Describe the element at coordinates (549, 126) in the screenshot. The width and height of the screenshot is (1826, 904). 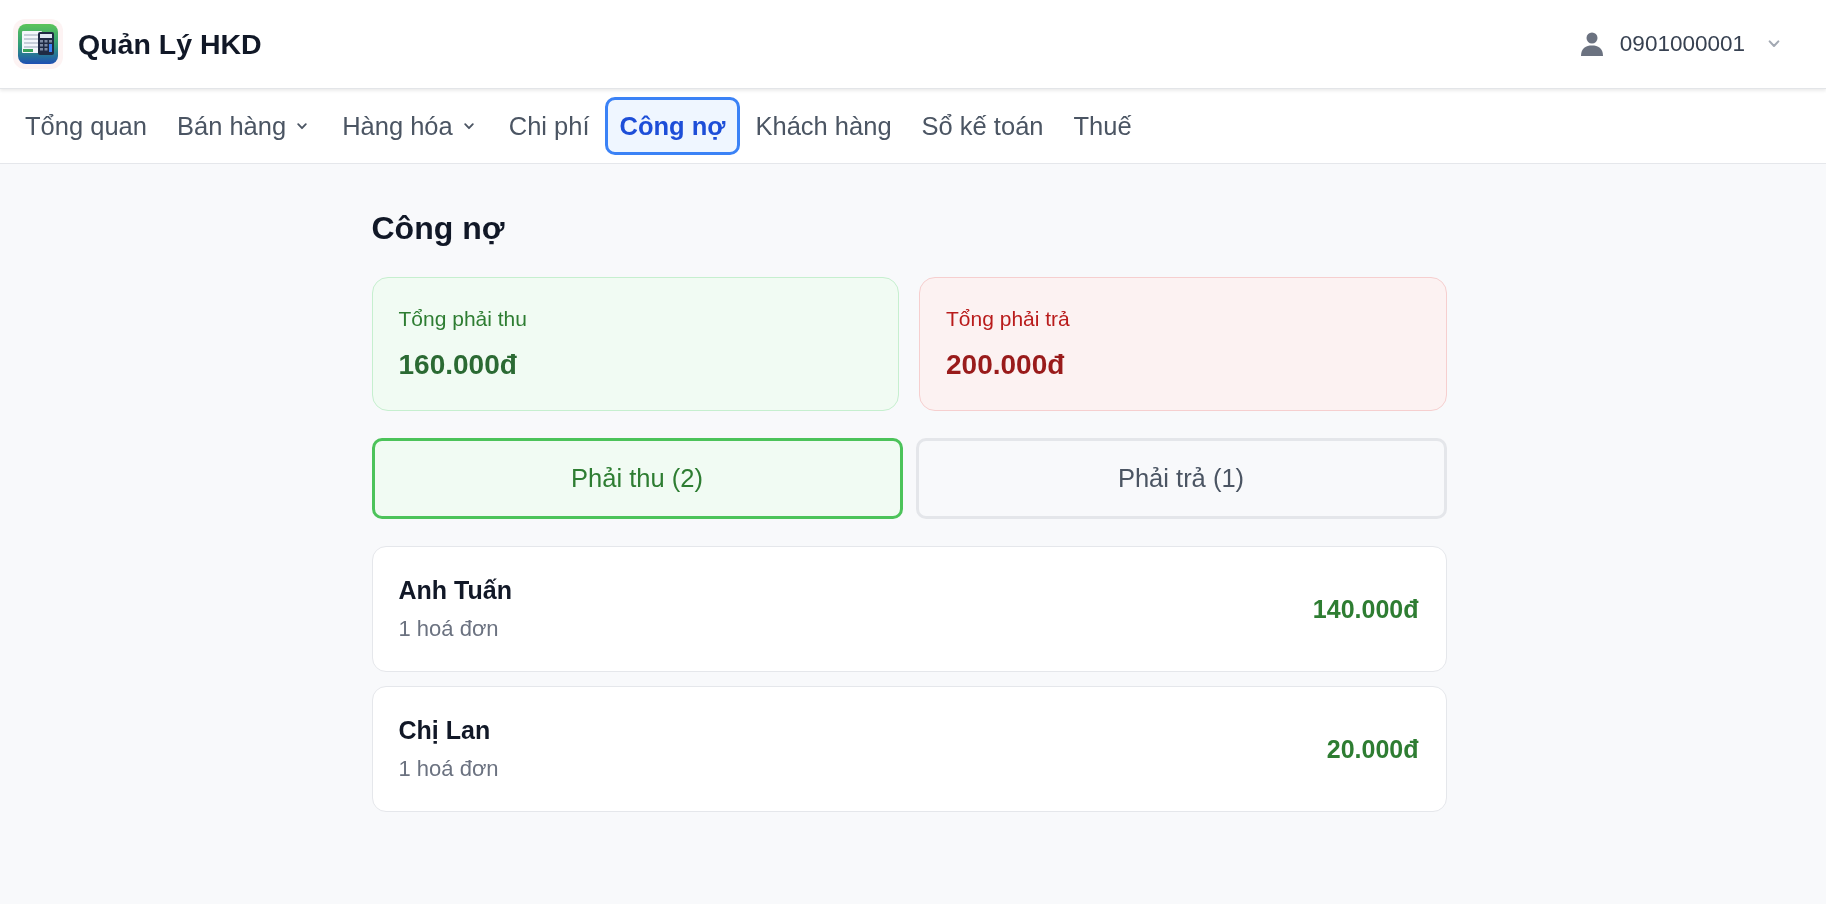
I see `nav-tab: Chi phí` at that location.